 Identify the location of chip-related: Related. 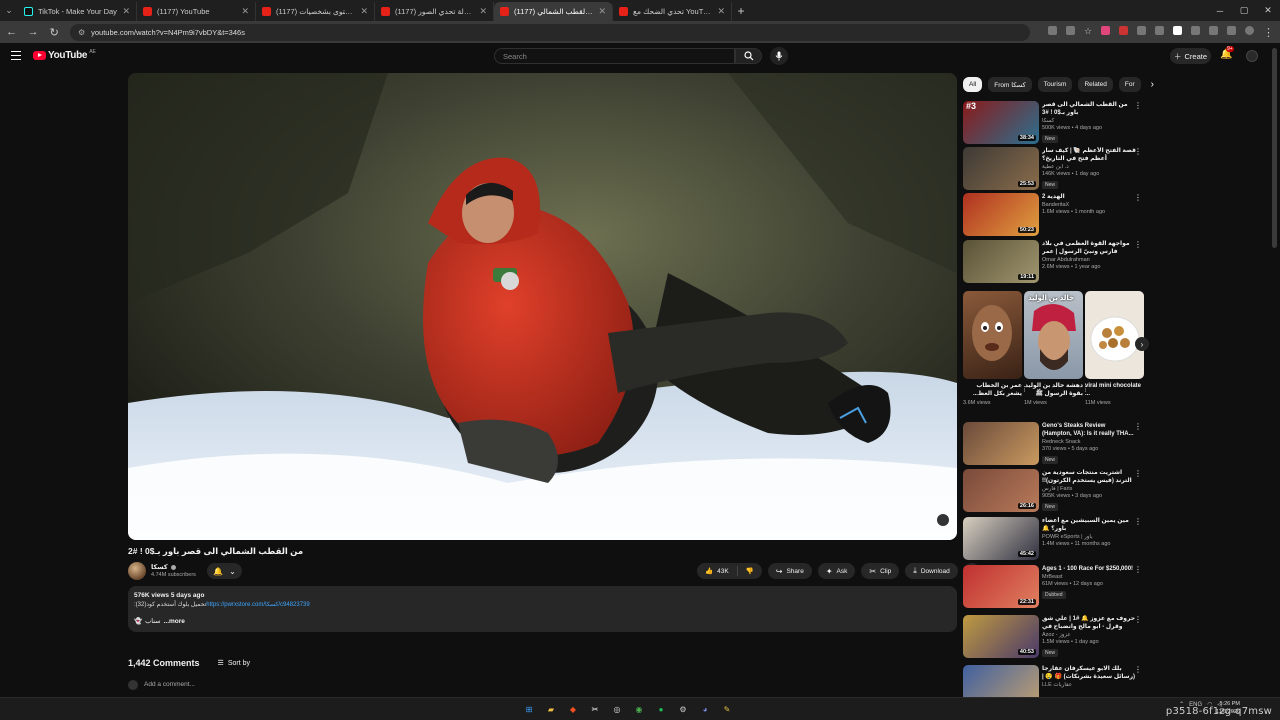
(1095, 84).